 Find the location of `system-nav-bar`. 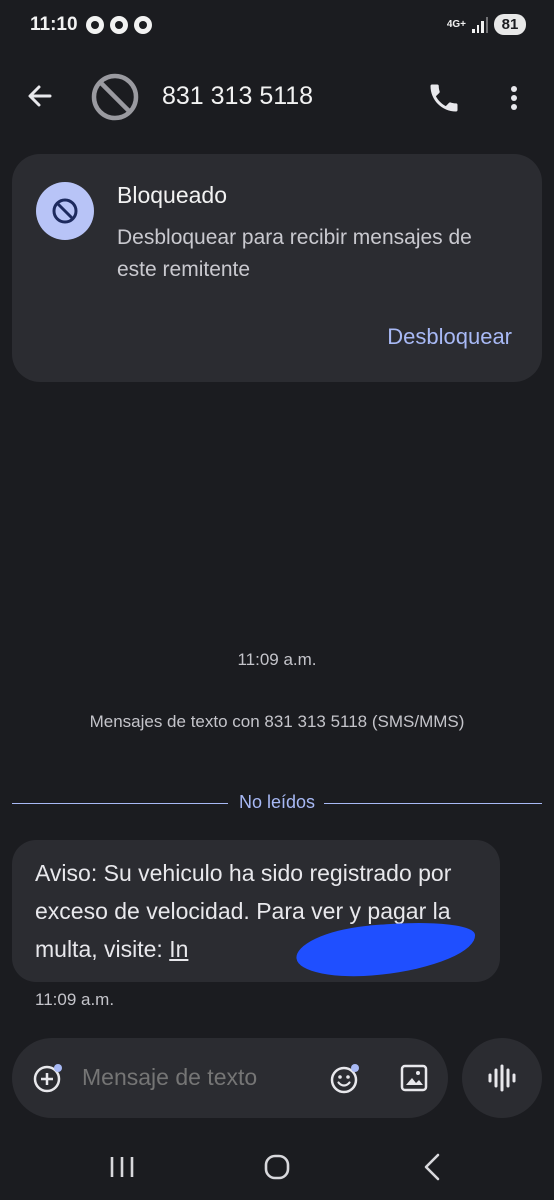

system-nav-bar is located at coordinates (277, 1167).